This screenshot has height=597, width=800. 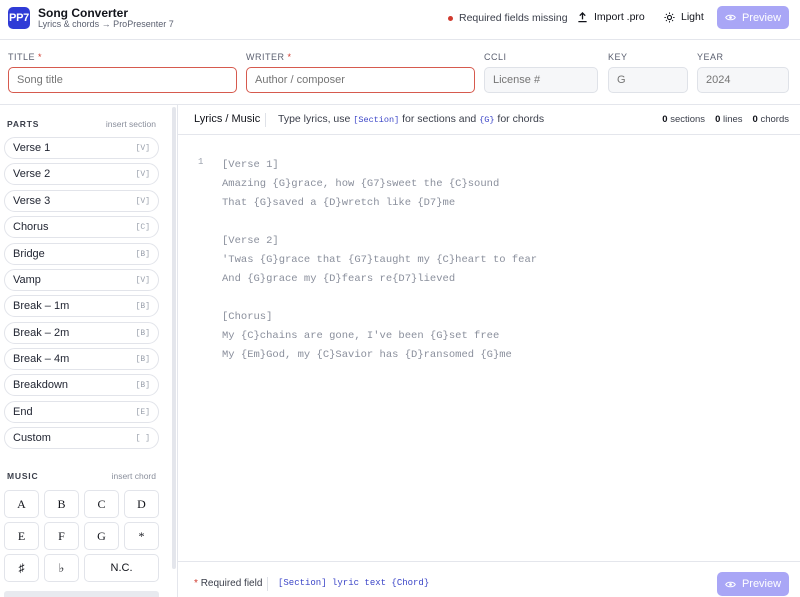 I want to click on part-end: End [E], so click(x=81, y=412).